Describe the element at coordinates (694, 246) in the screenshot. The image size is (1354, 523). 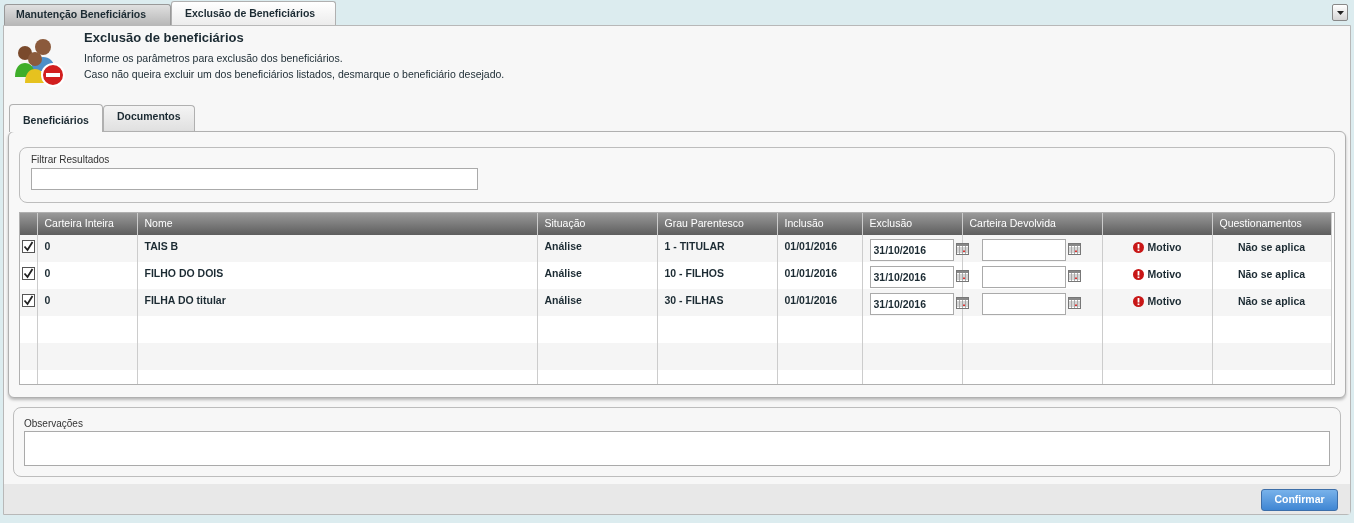
I see `table-cell: 1 - TITULAR` at that location.